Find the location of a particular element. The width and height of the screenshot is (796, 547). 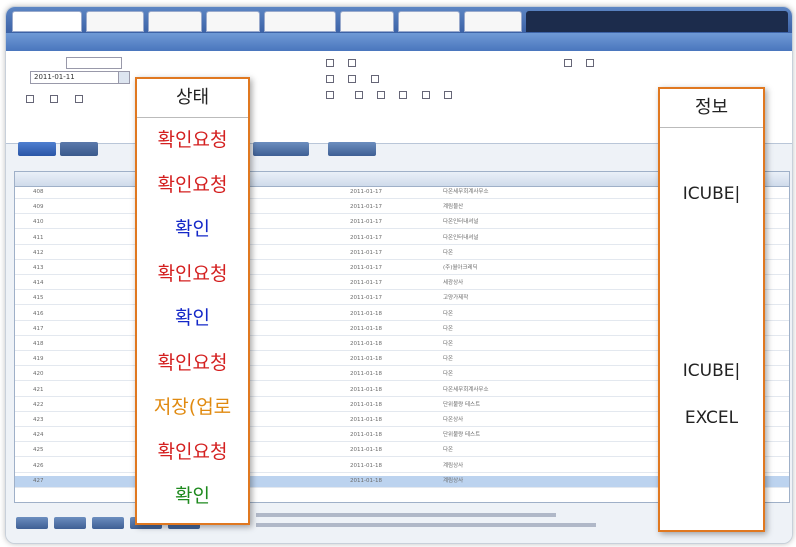

status-callout: 상태 확인요청 확인요청 확인 확인요청 확인 확인요청 저장(업로 확인요청 확인 is located at coordinates (192, 301).